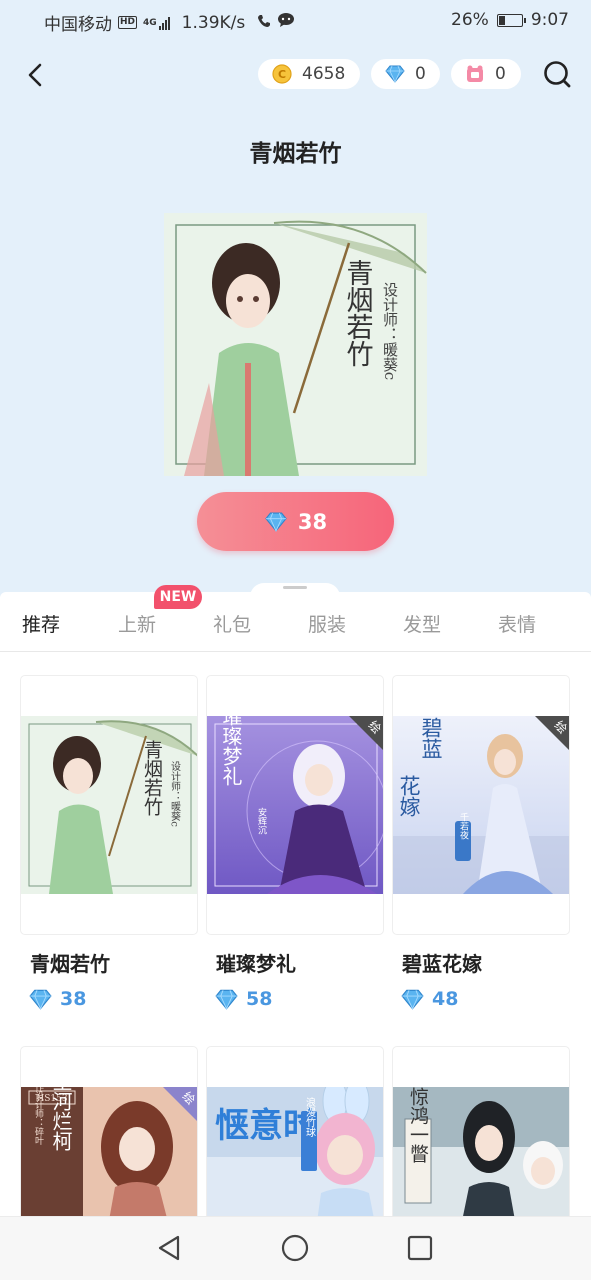 The height and width of the screenshot is (1280, 591). Describe the element at coordinates (327, 623) in the screenshot. I see `tab-clothing: 服装` at that location.